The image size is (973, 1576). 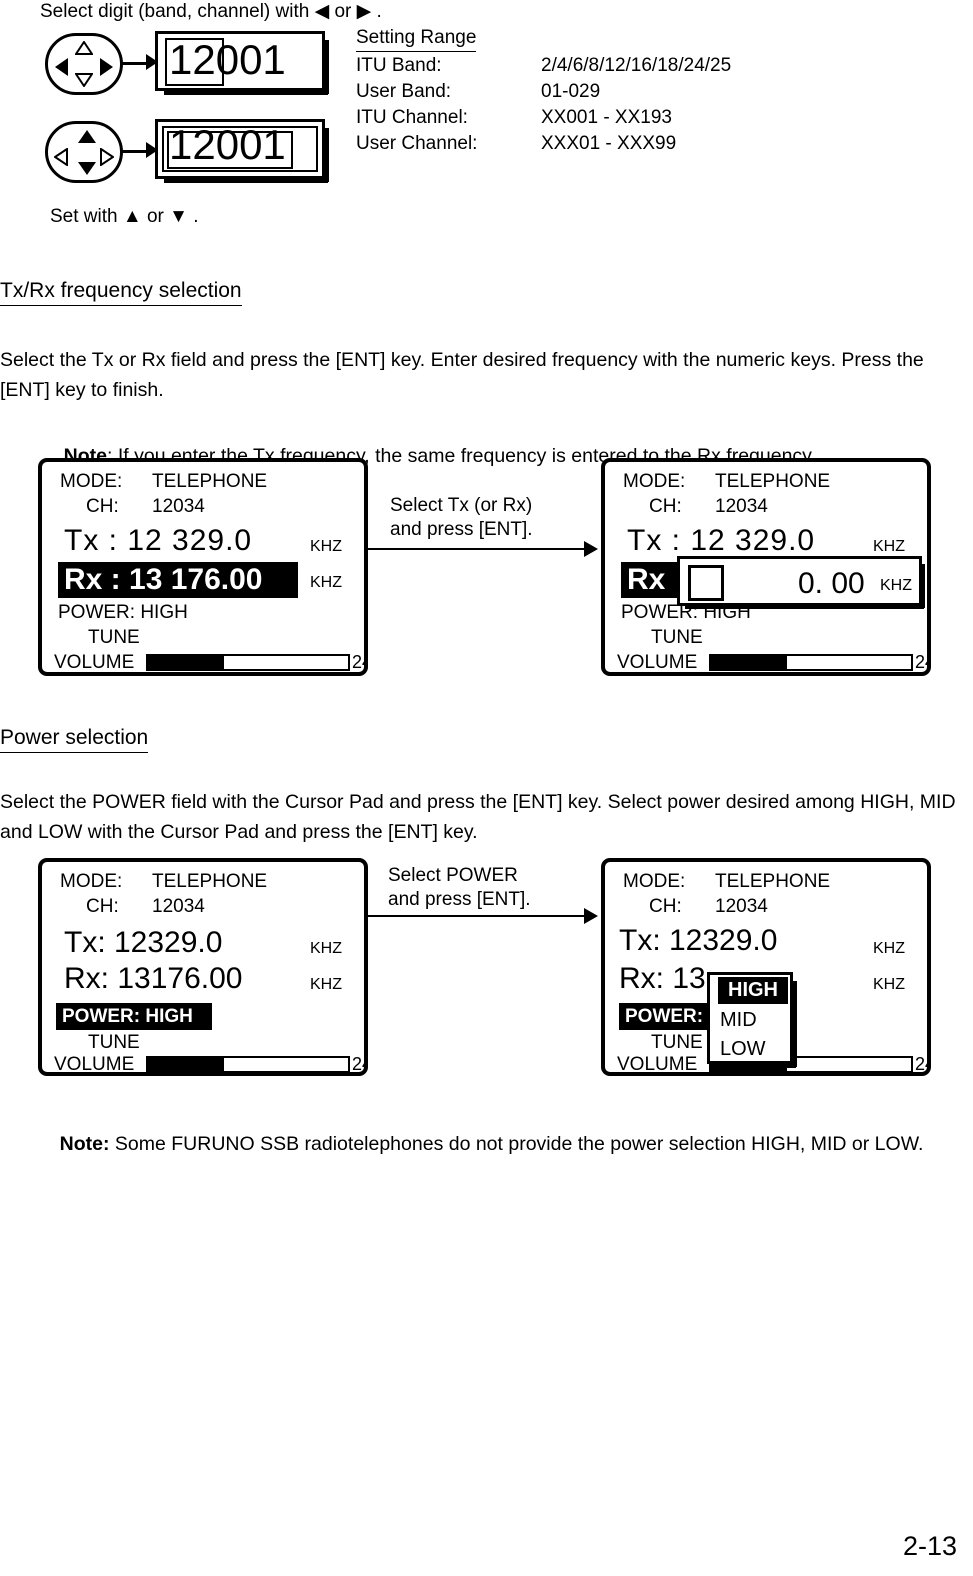 I want to click on screen1-mode-label: MODE:, so click(x=91, y=481).